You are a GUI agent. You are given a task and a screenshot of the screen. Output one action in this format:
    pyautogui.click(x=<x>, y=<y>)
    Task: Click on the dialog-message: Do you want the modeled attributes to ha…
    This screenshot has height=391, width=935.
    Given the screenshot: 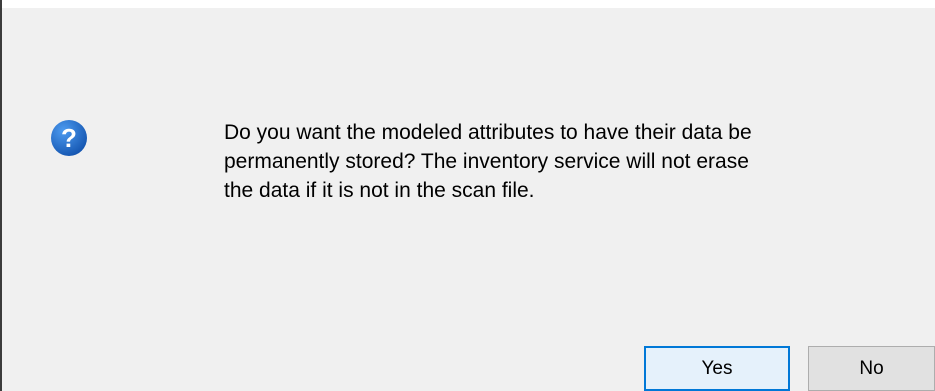 What is the action you would take?
    pyautogui.click(x=488, y=161)
    